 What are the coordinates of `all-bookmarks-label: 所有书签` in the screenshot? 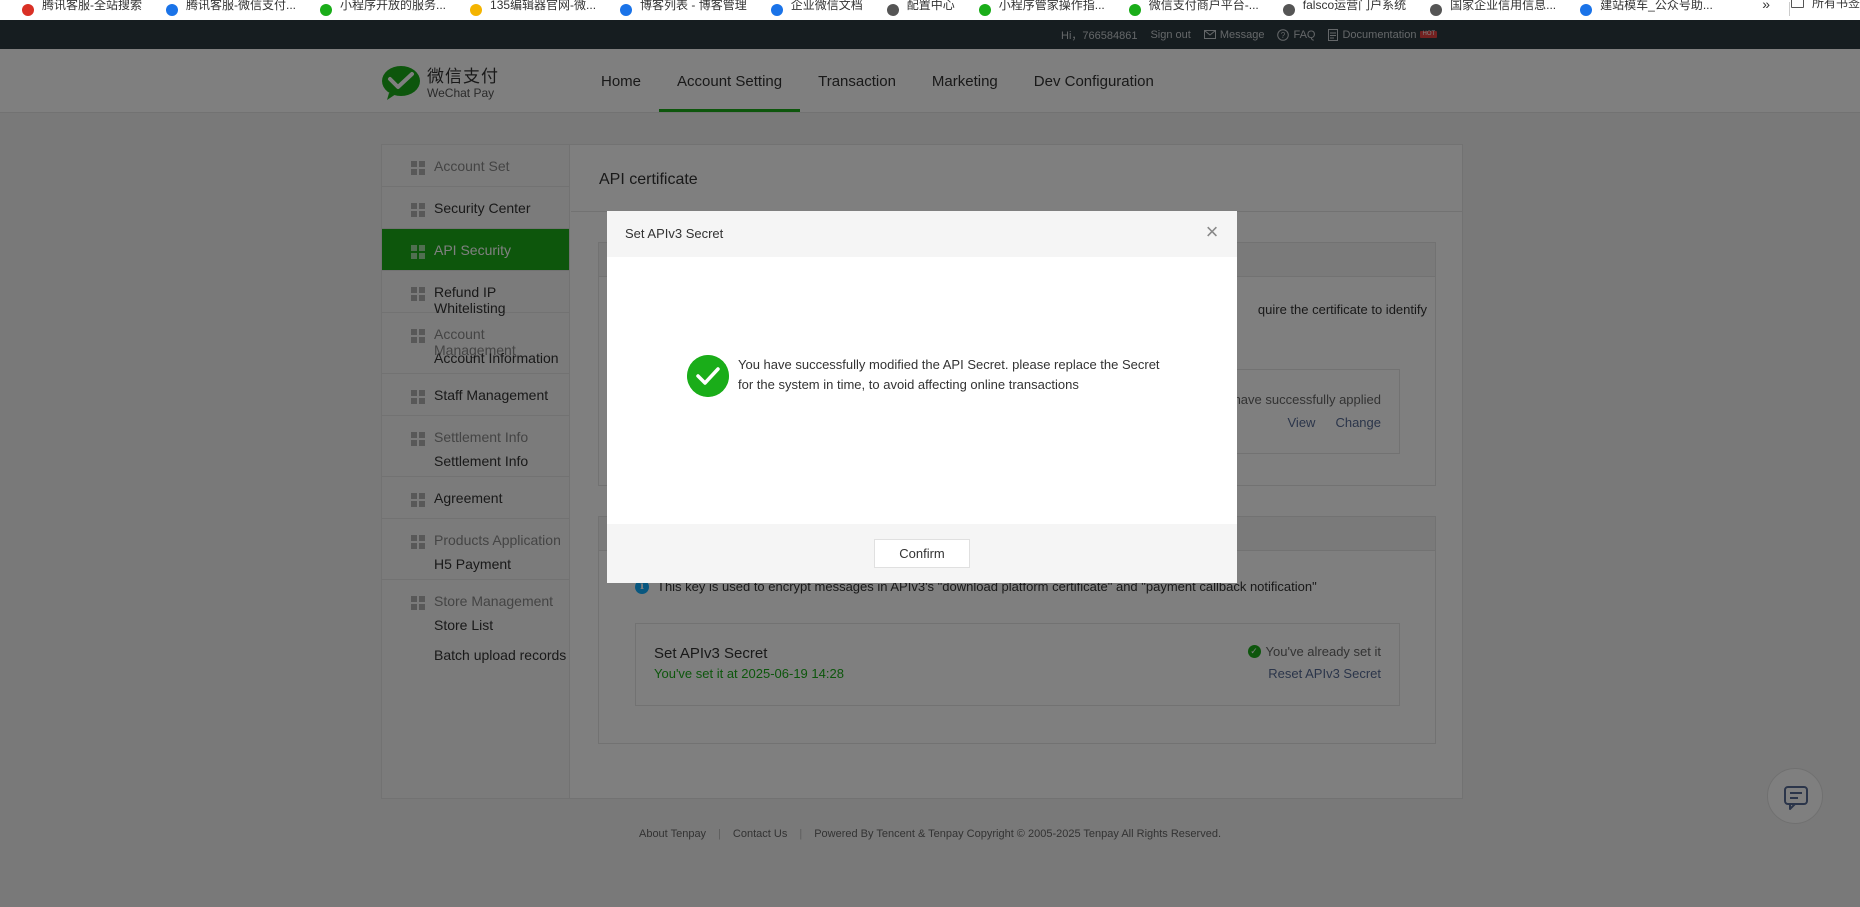 It's located at (1835, 5).